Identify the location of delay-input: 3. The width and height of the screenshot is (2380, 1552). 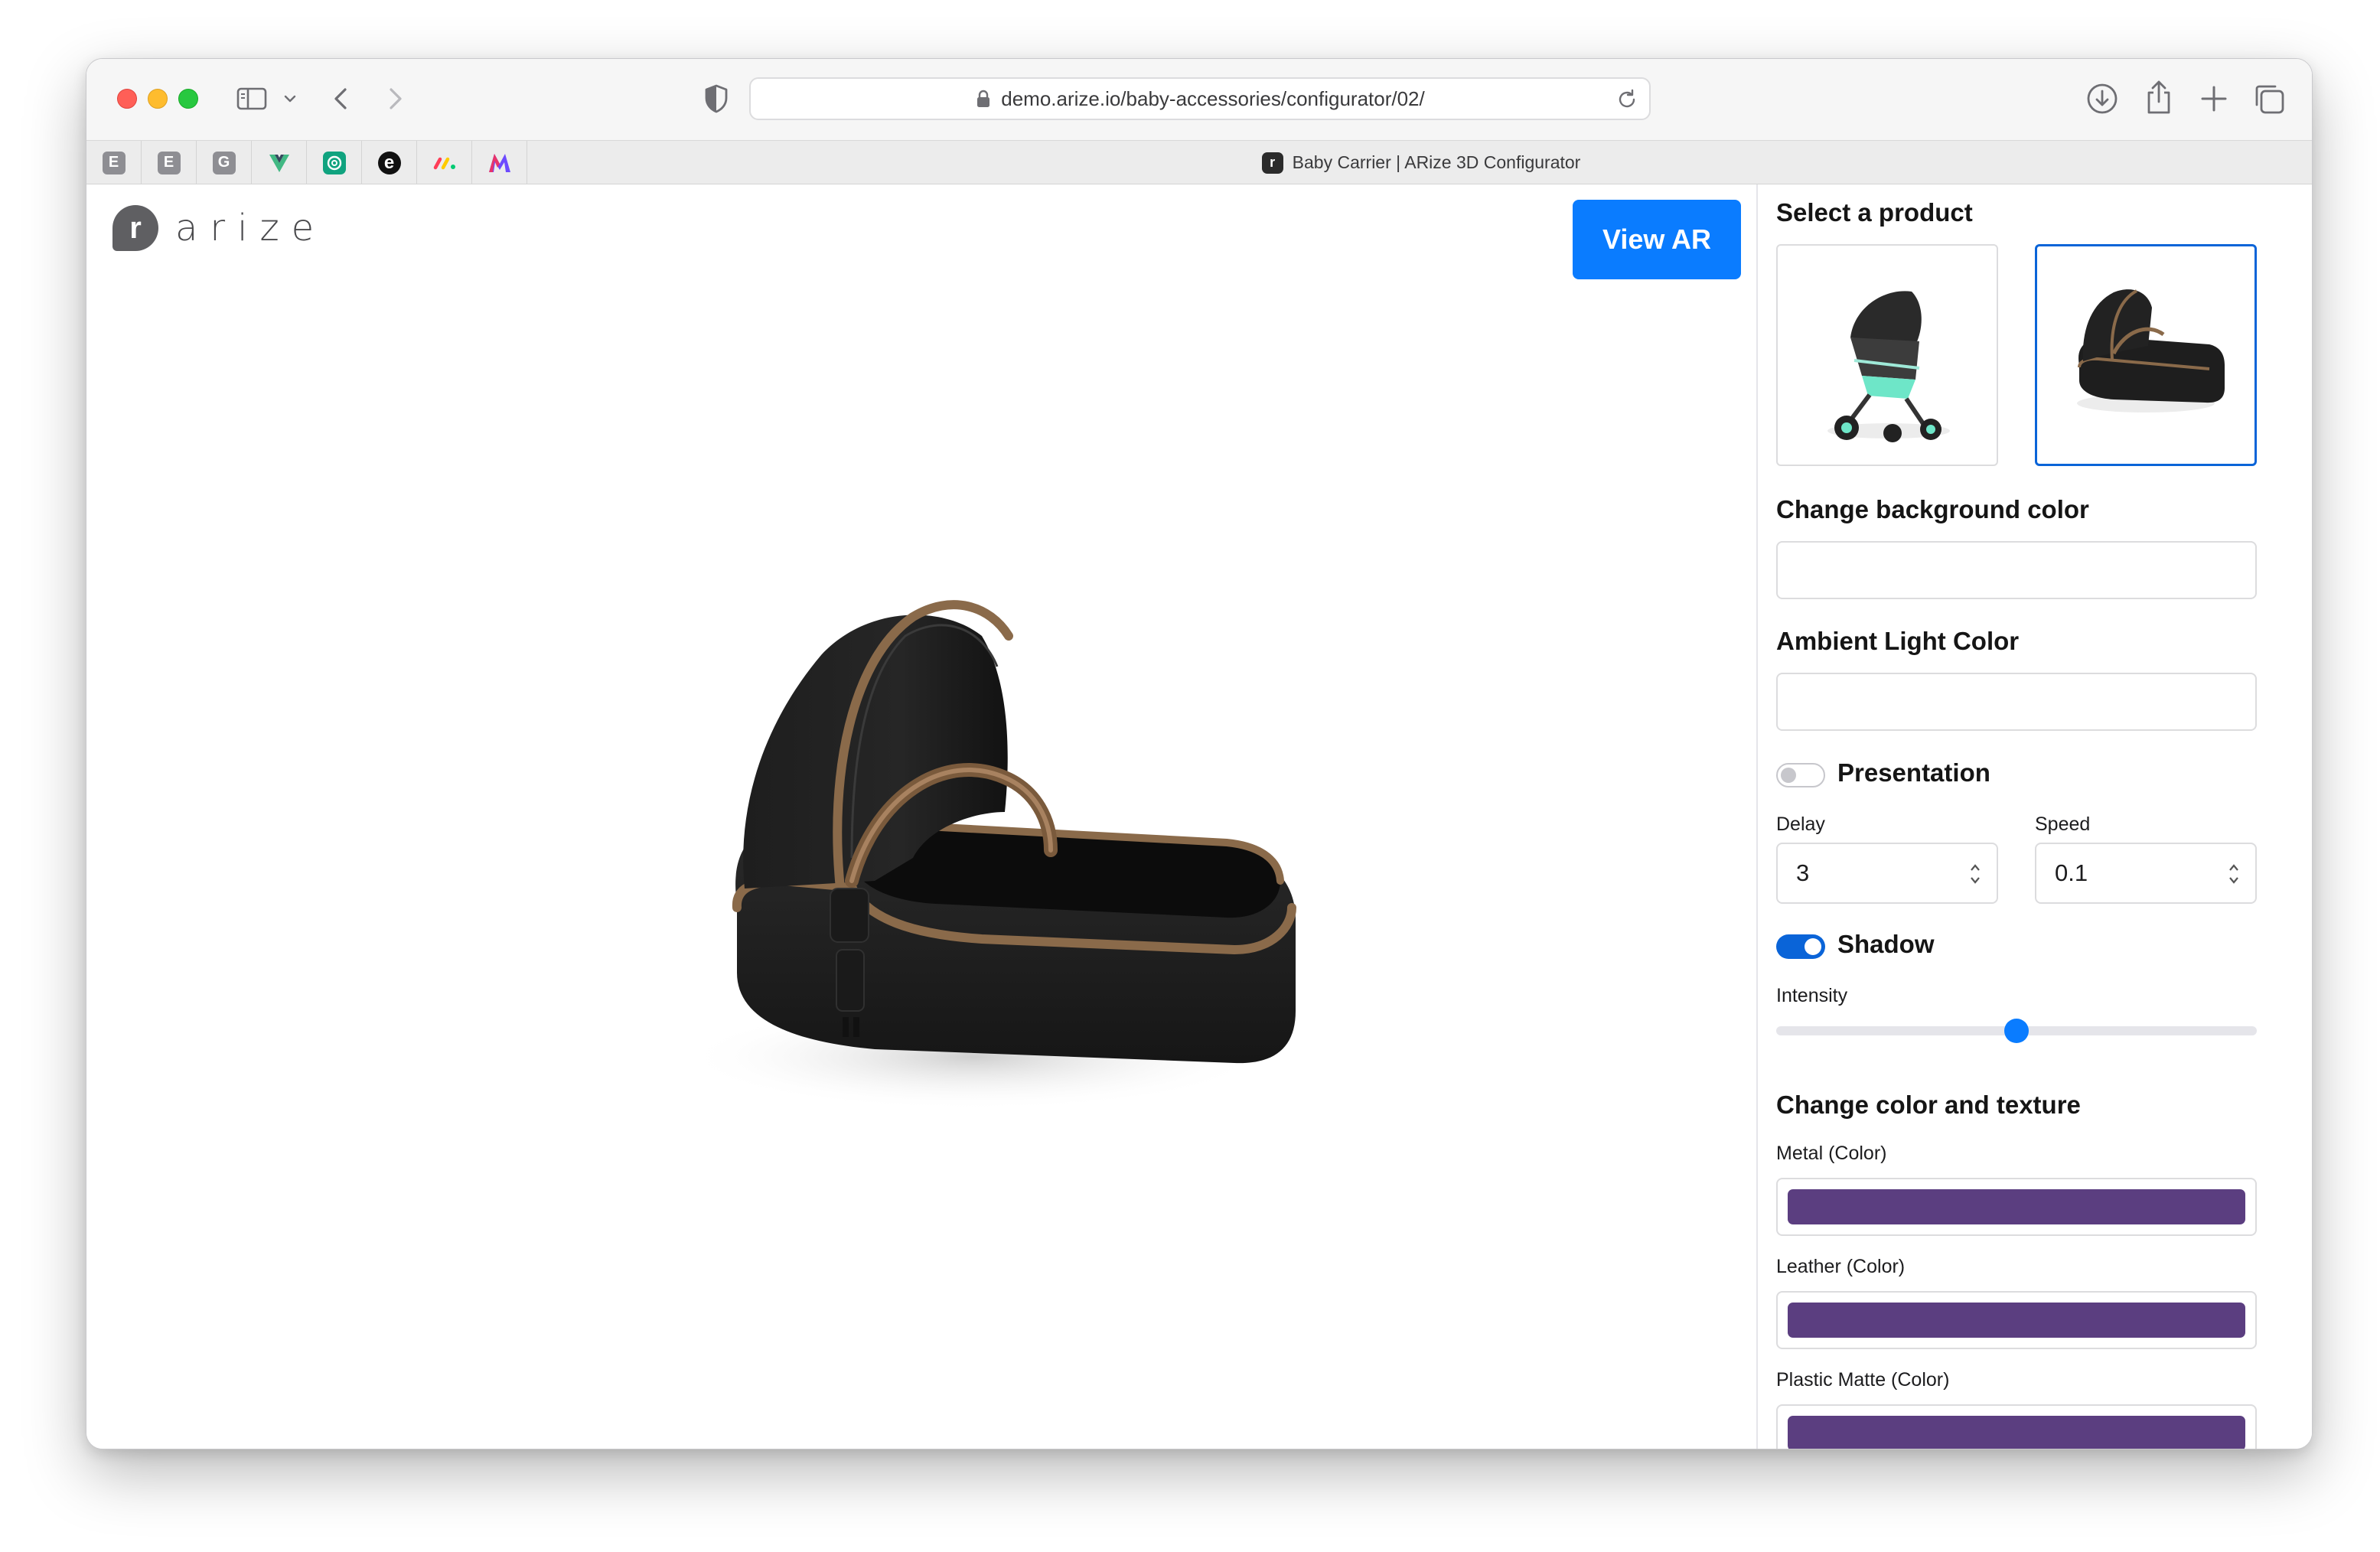
(1887, 873).